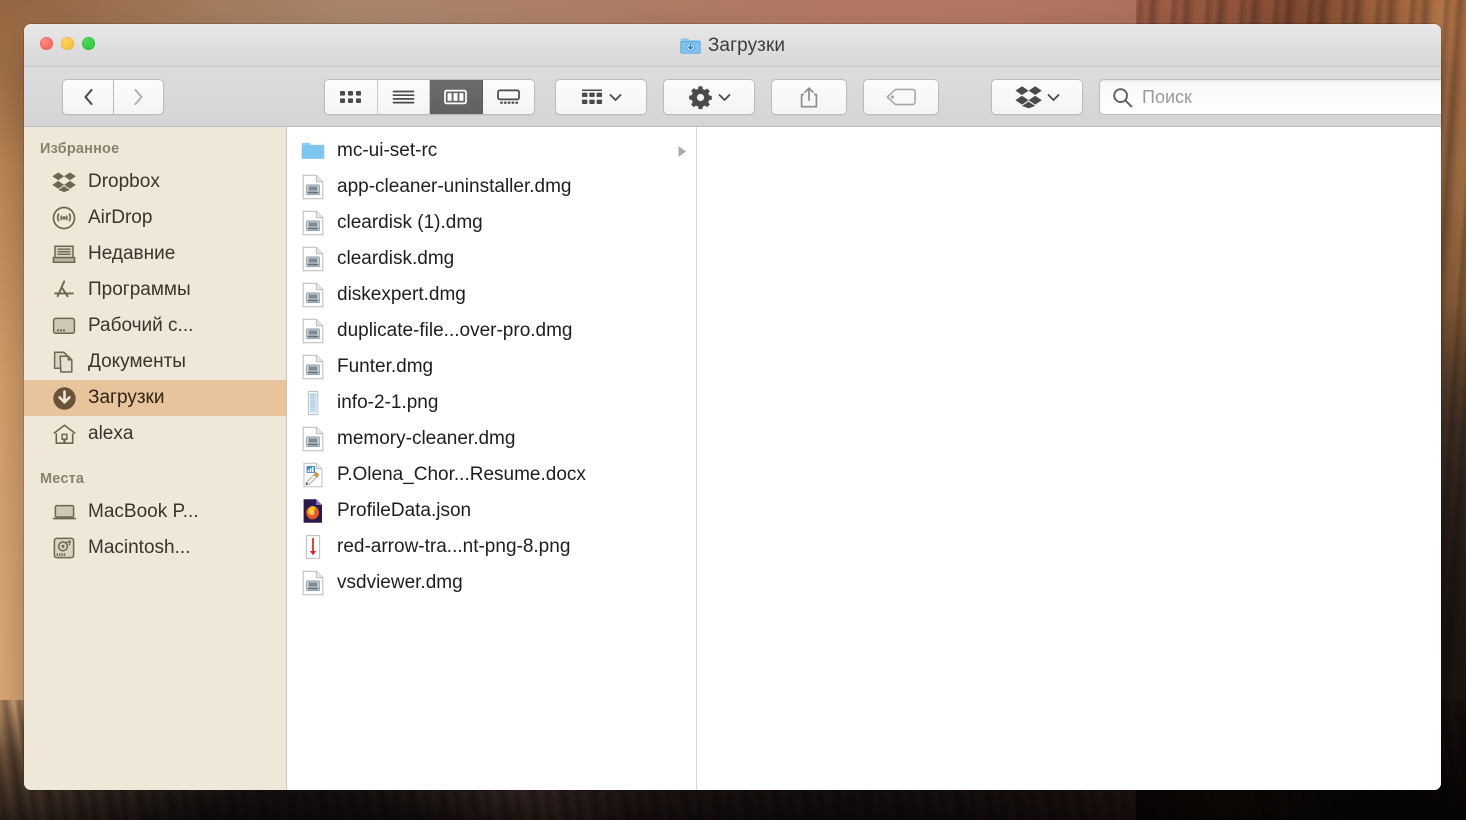 The image size is (1466, 820). I want to click on list-item: memory-cleaner.dmg, so click(491, 439).